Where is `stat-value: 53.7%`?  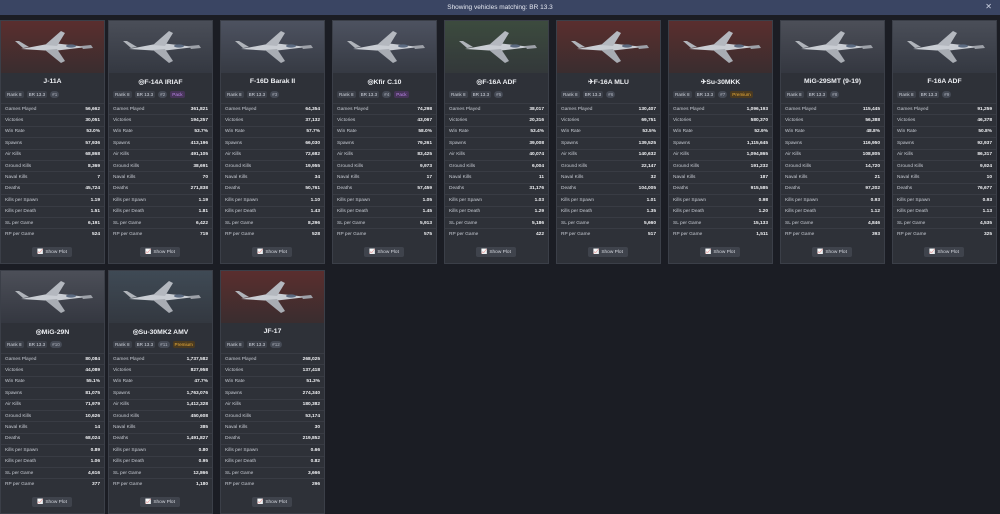
stat-value: 53.7% is located at coordinates (201, 132).